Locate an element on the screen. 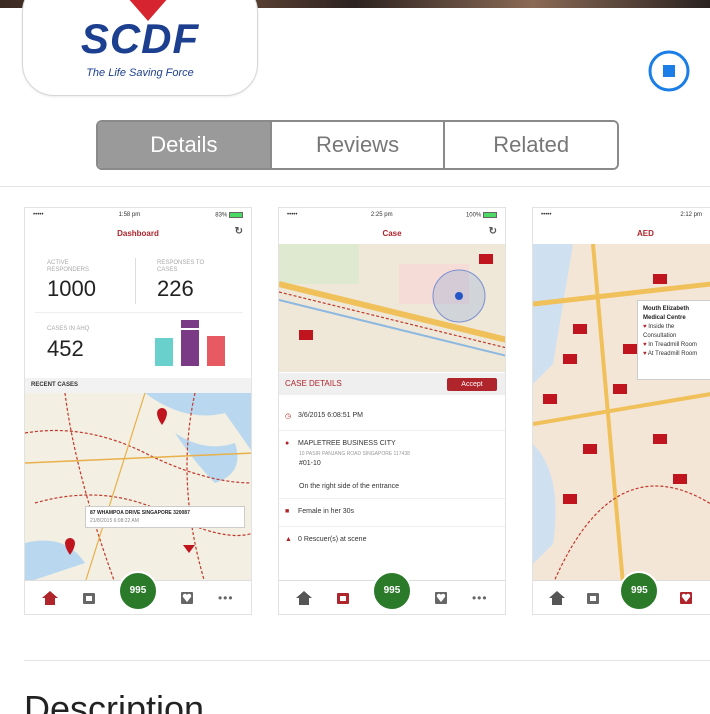  app-icon: SCDF The Life Saving Force is located at coordinates (140, 48).